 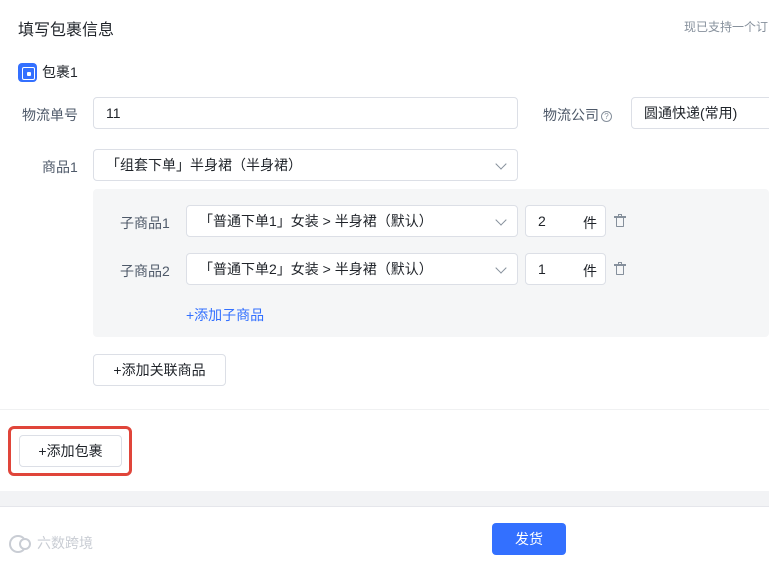 What do you see at coordinates (691, 113) in the screenshot?
I see `carrier-value: 圆通快递(常用)` at bounding box center [691, 113].